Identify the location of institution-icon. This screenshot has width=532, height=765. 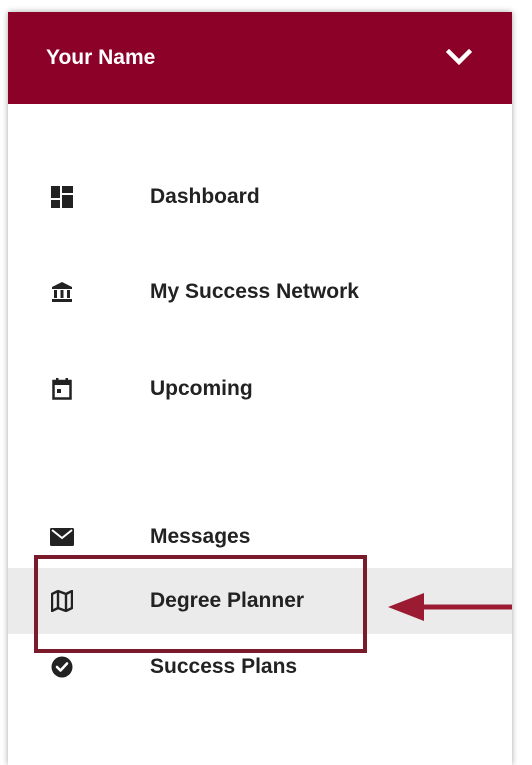
(62, 292).